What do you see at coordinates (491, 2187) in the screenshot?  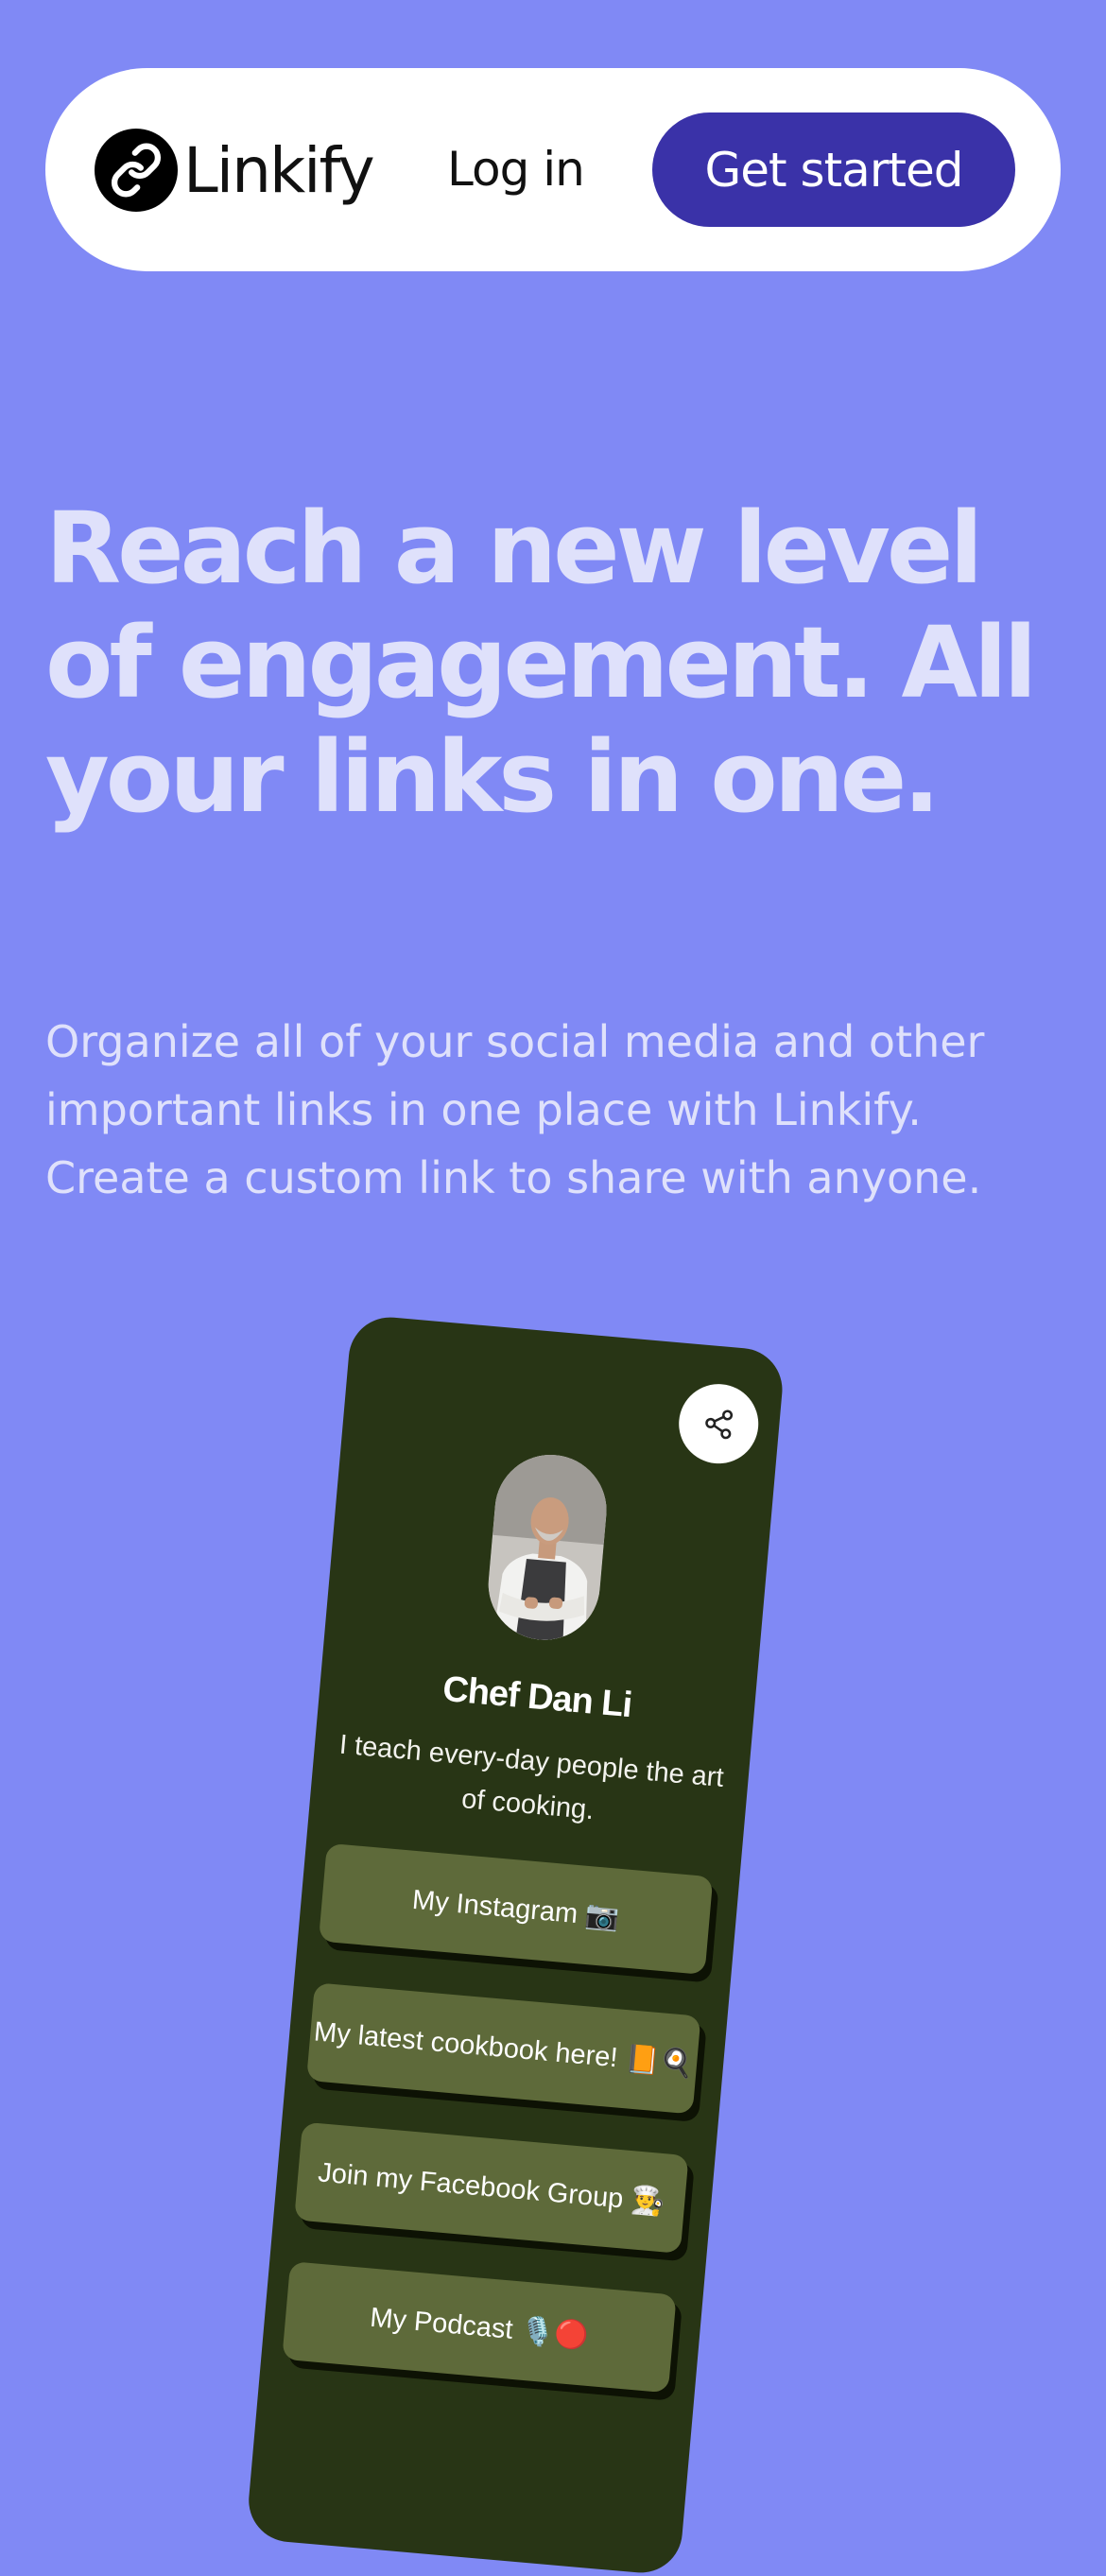 I see `link-button-facebook-group: Join my Facebook Group 👨‍🍳` at bounding box center [491, 2187].